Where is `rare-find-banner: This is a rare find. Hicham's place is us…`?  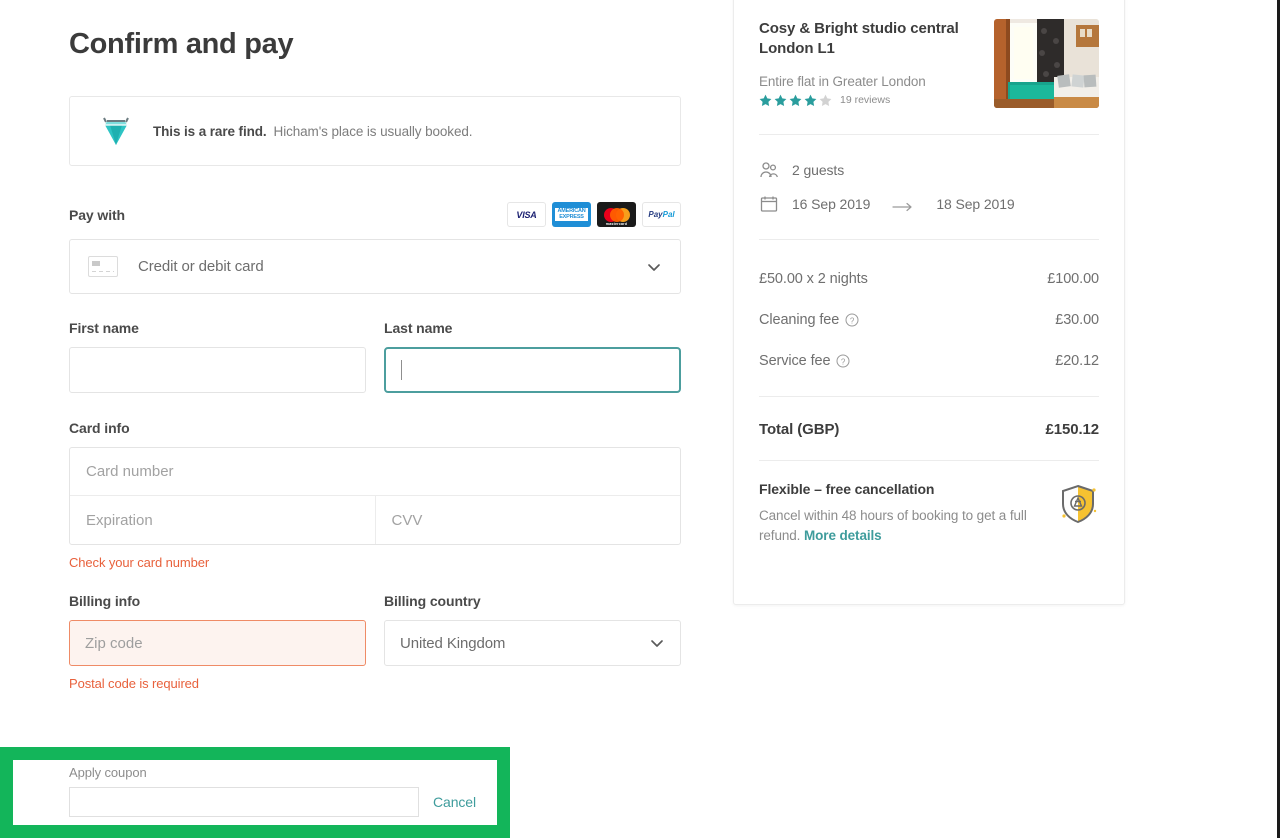 rare-find-banner: This is a rare find. Hicham's place is us… is located at coordinates (375, 131).